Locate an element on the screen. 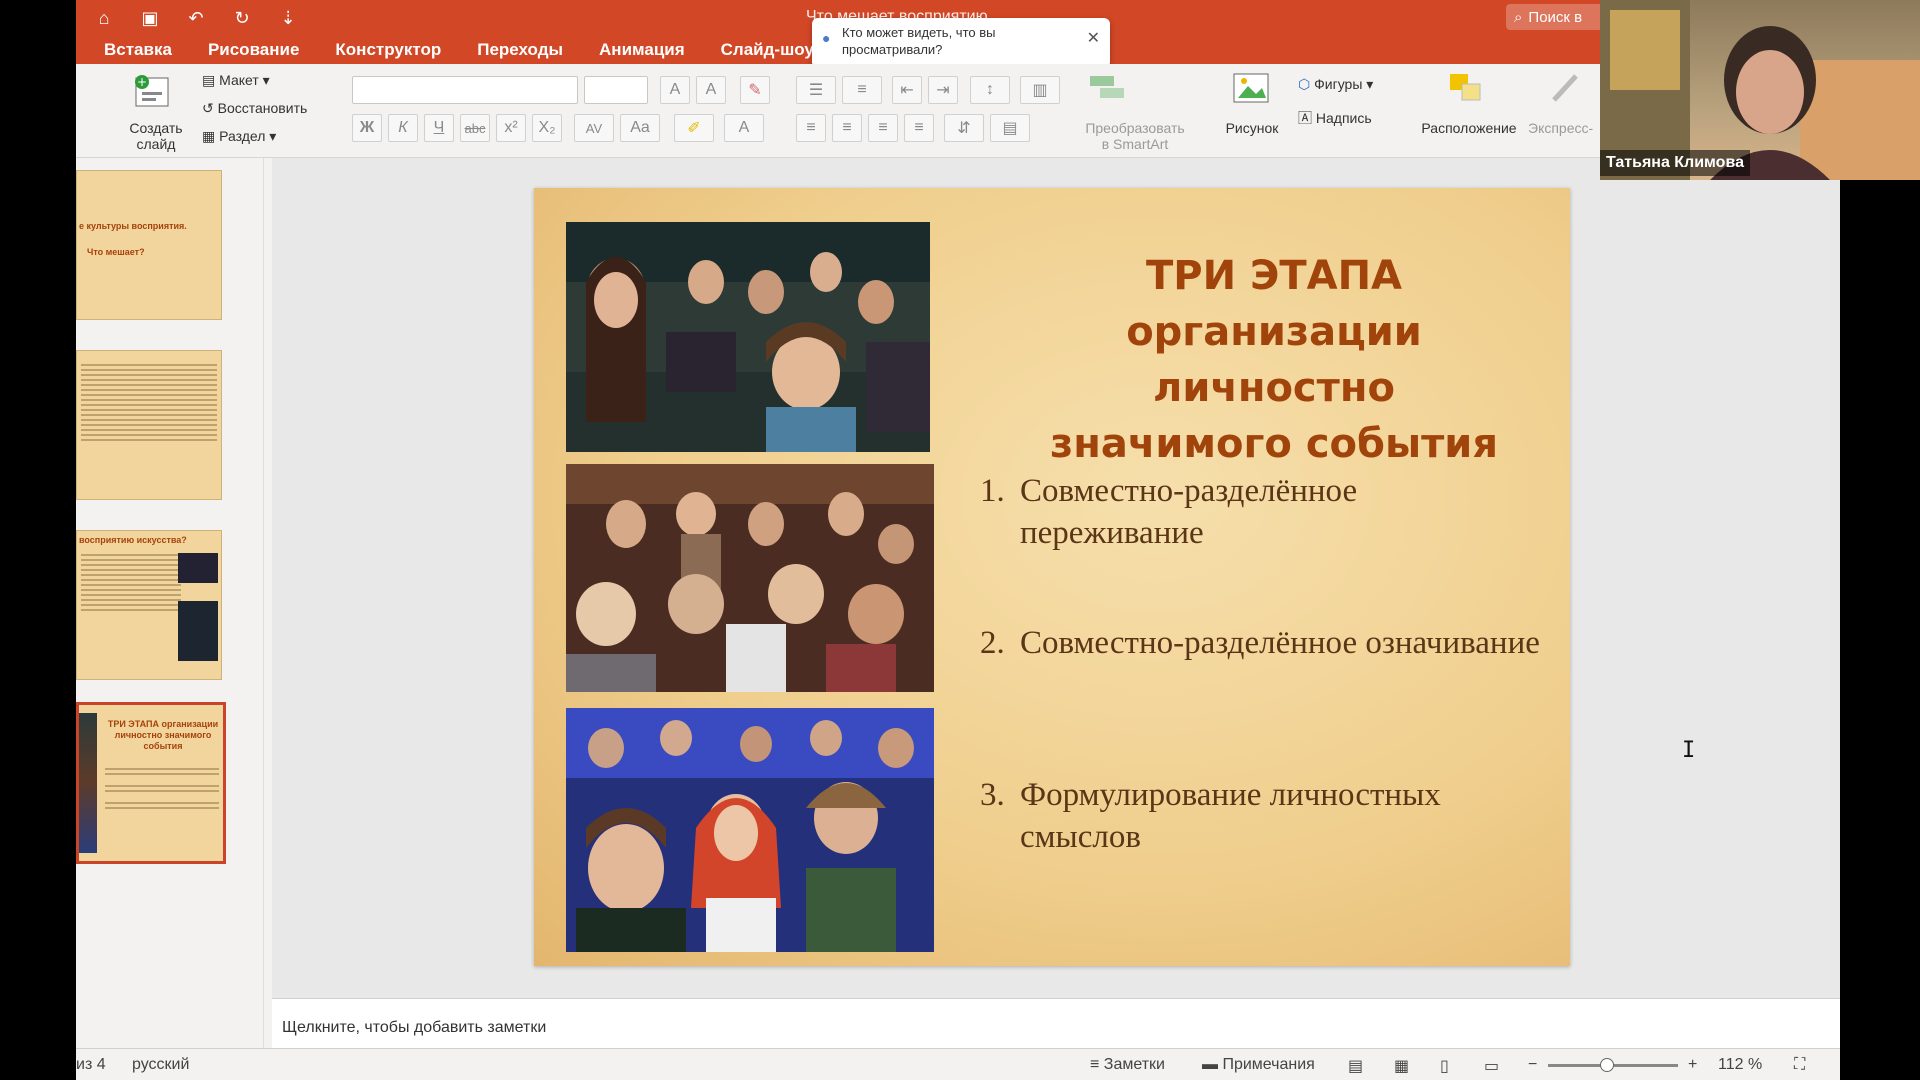 The width and height of the screenshot is (1920, 1080). align-center-icon: ≡ is located at coordinates (847, 128).